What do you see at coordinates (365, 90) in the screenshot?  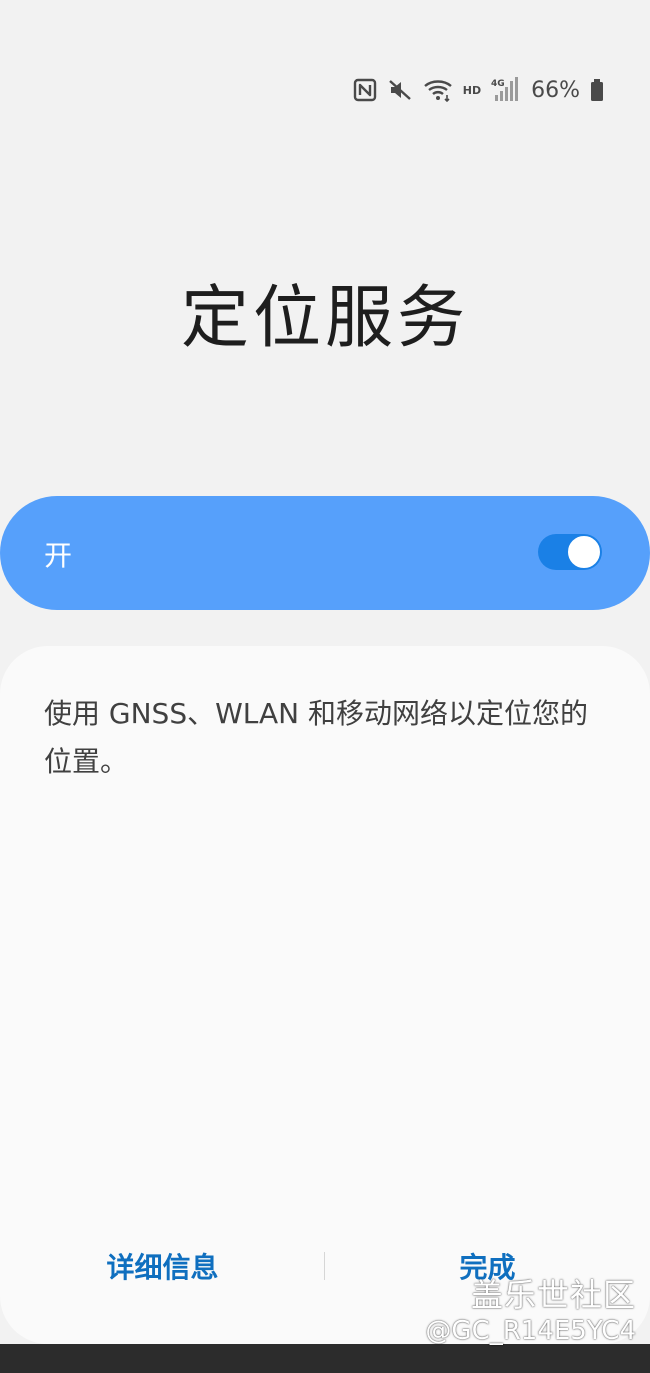 I see `nfc-icon` at bounding box center [365, 90].